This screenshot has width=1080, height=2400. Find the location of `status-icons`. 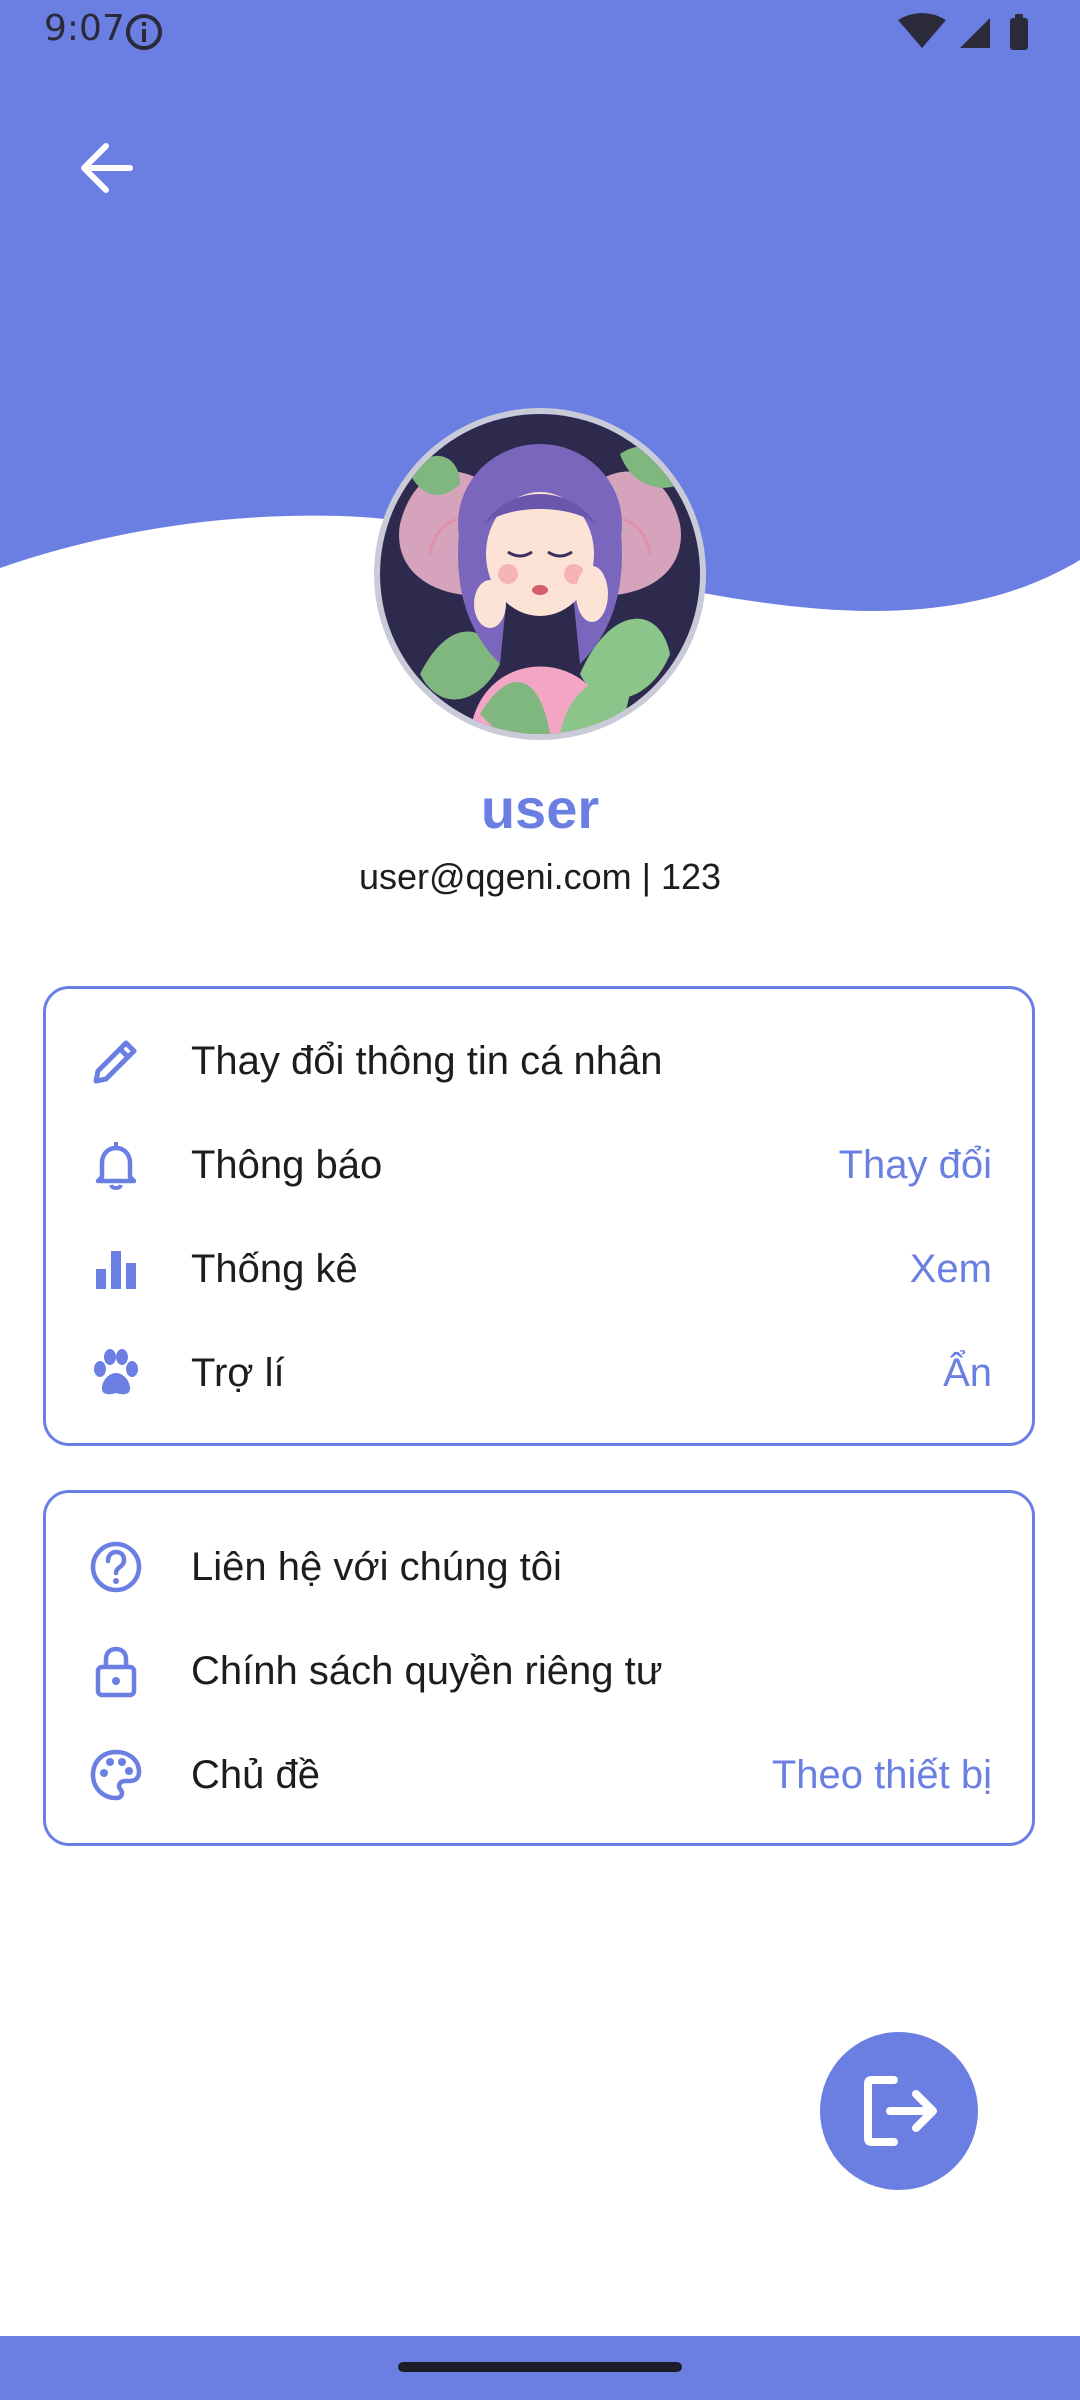

status-icons is located at coordinates (963, 31).